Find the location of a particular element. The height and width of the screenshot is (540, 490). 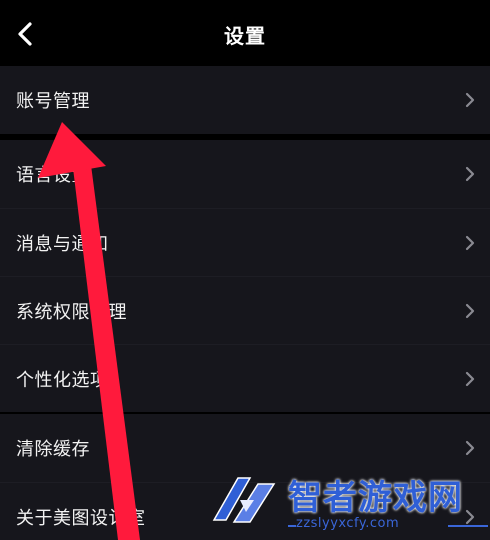

settings-section-account: 账号管理 is located at coordinates (245, 100).